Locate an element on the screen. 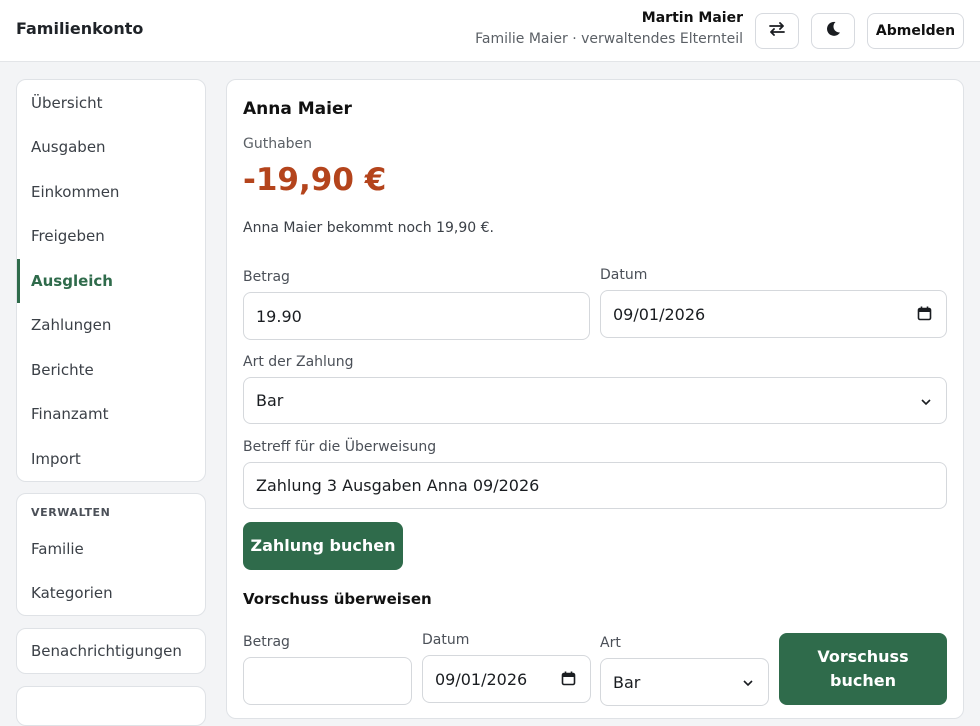 The image size is (980, 726). switch-account-button is located at coordinates (777, 31).